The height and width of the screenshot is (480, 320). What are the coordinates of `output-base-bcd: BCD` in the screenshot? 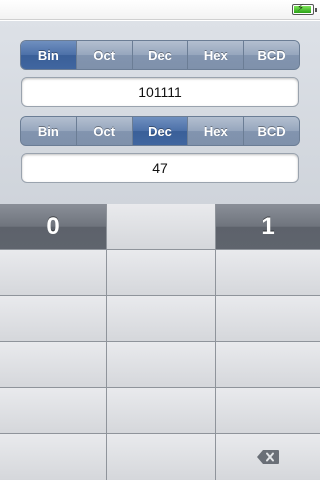 It's located at (271, 131).